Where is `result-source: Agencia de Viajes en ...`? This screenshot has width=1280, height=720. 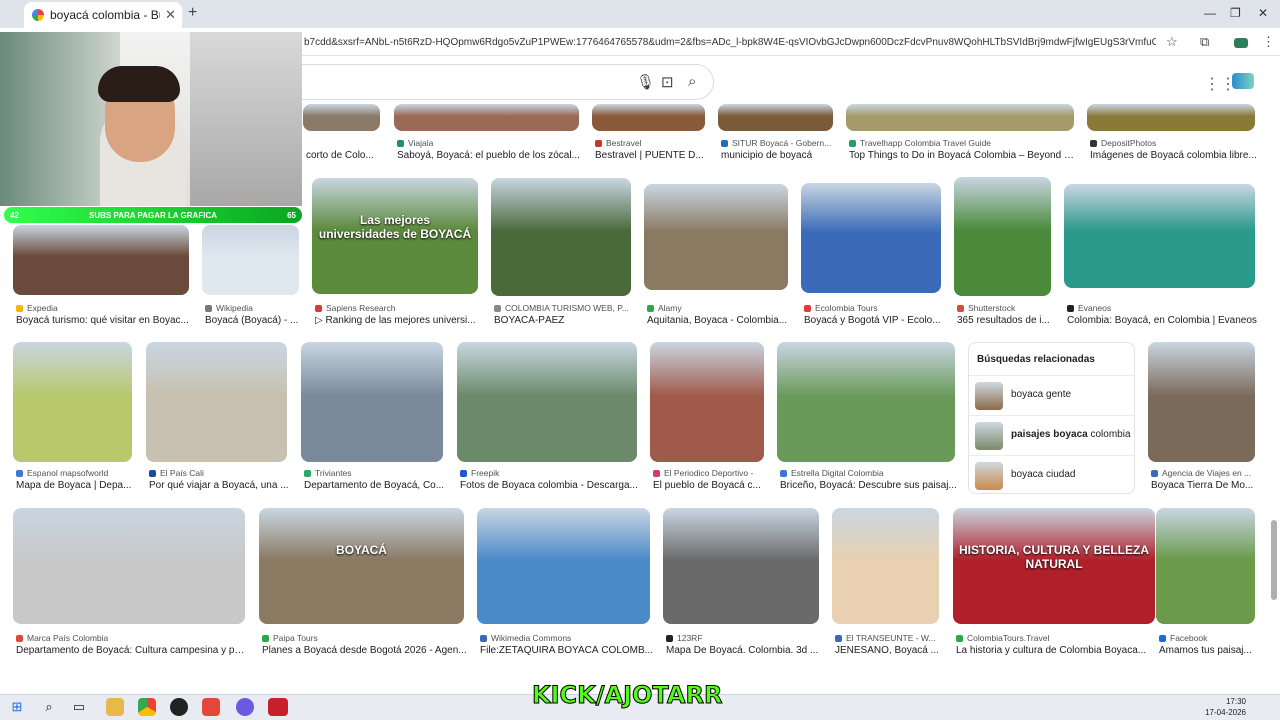
result-source: Agencia de Viajes en ... is located at coordinates (1204, 473).